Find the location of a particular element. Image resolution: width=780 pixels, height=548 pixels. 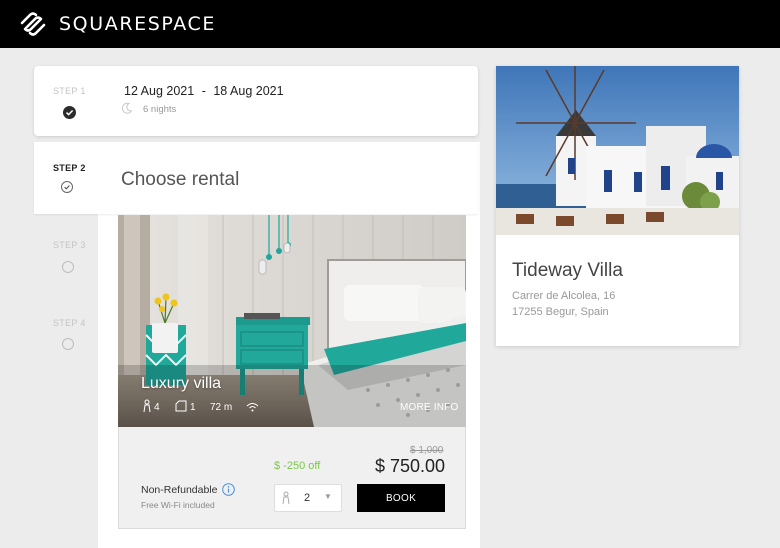

step-2-label: STEP 2 is located at coordinates (69, 168).